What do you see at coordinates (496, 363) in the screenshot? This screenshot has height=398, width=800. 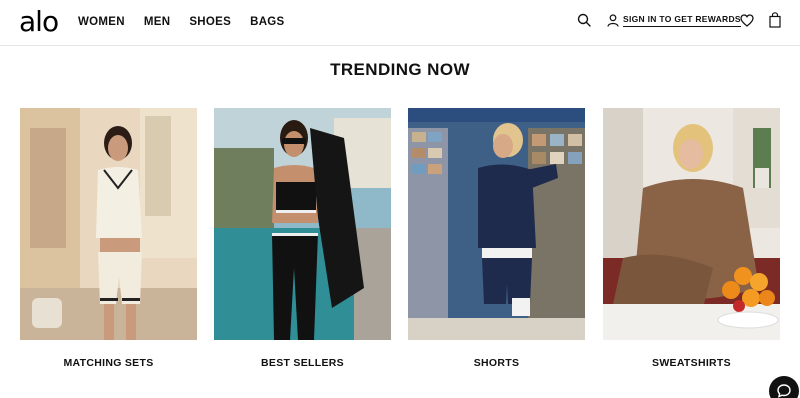 I see `category-label: SHORTS` at bounding box center [496, 363].